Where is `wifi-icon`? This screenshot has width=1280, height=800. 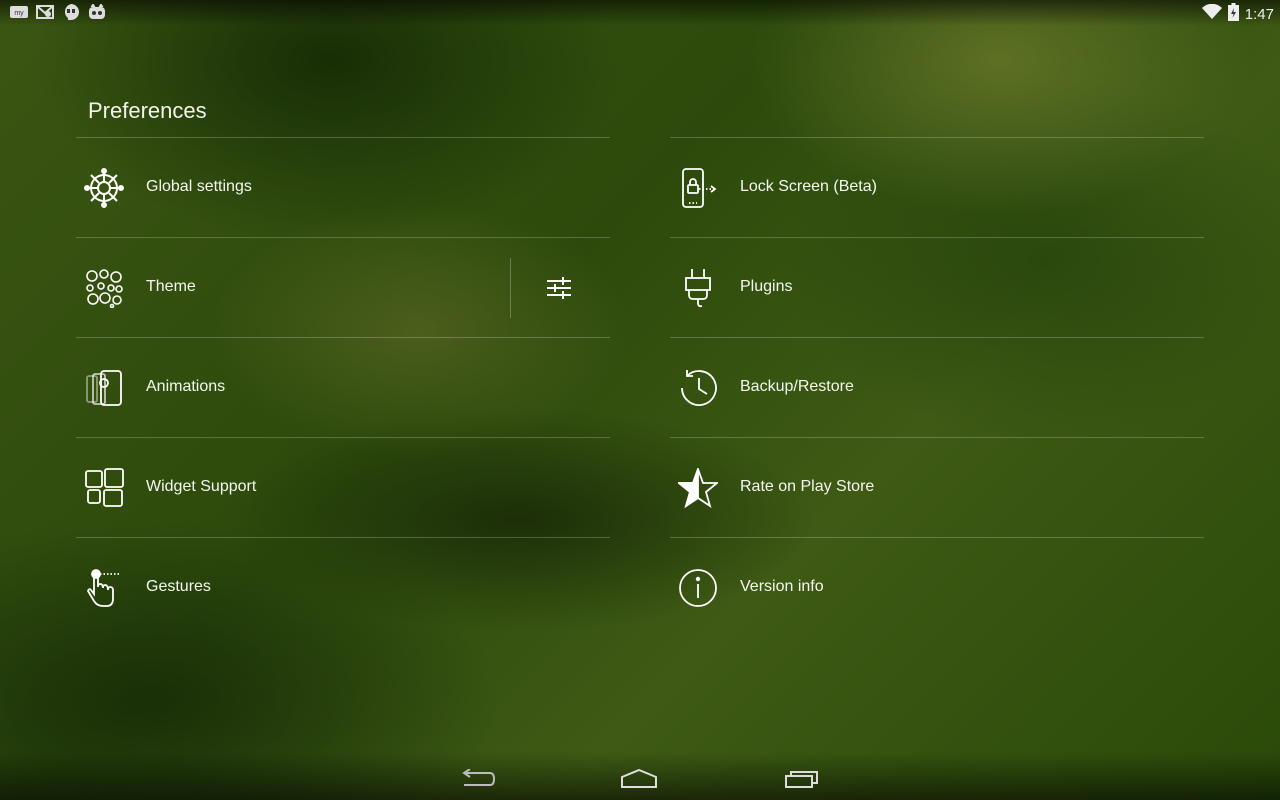
wifi-icon is located at coordinates (1211, 14).